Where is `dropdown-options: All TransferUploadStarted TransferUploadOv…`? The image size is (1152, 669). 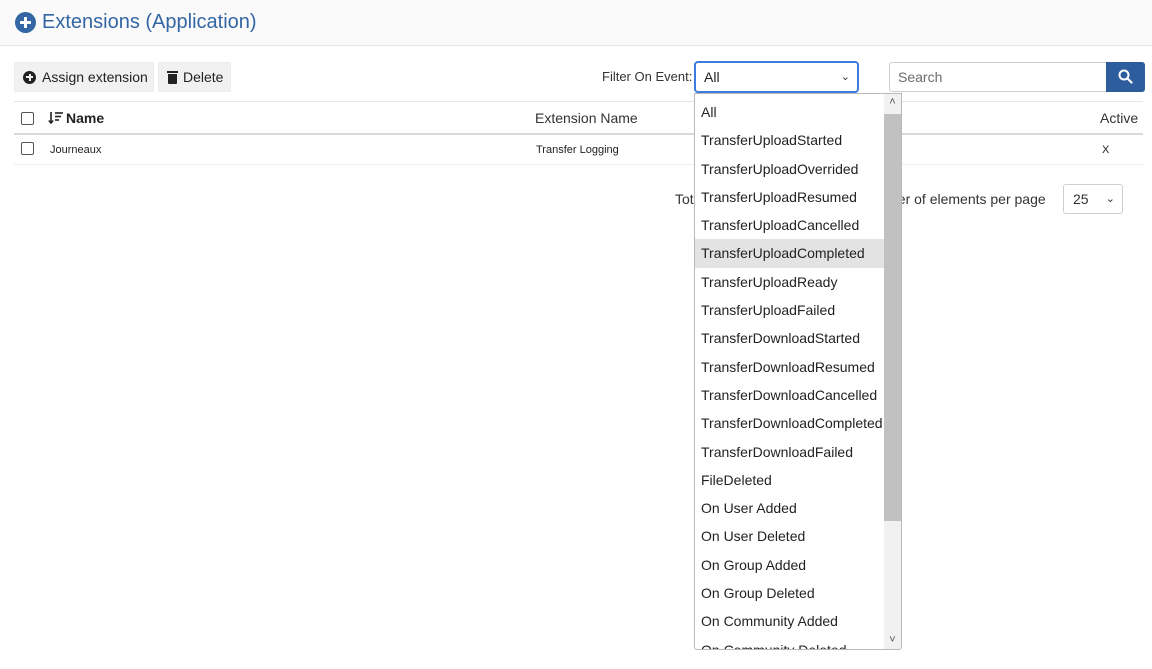 dropdown-options: All TransferUploadStarted TransferUploadOv… is located at coordinates (789, 373).